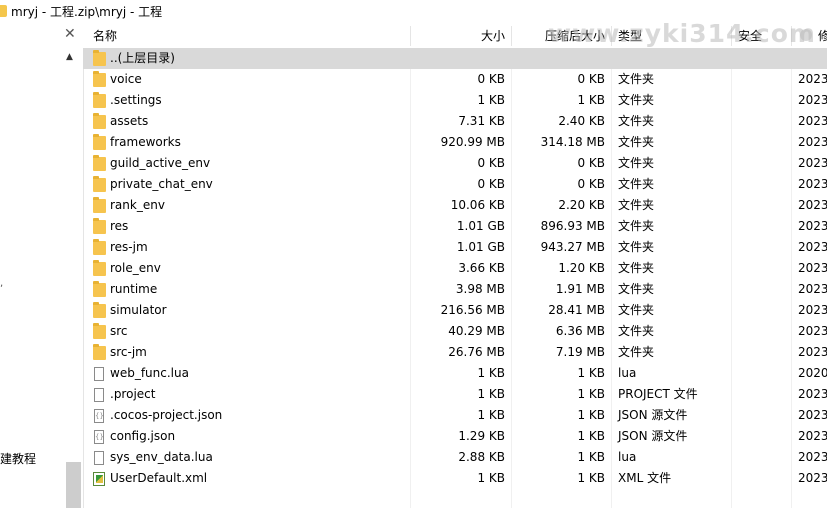  What do you see at coordinates (455, 121) in the screenshot?
I see `file-row: assets 7.31 KB 2.40 KB 文件夹 2023` at bounding box center [455, 121].